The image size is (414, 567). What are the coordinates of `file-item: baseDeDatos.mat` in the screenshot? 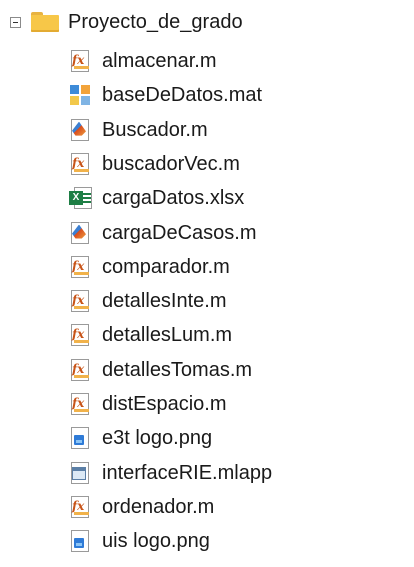 It's located at (207, 95).